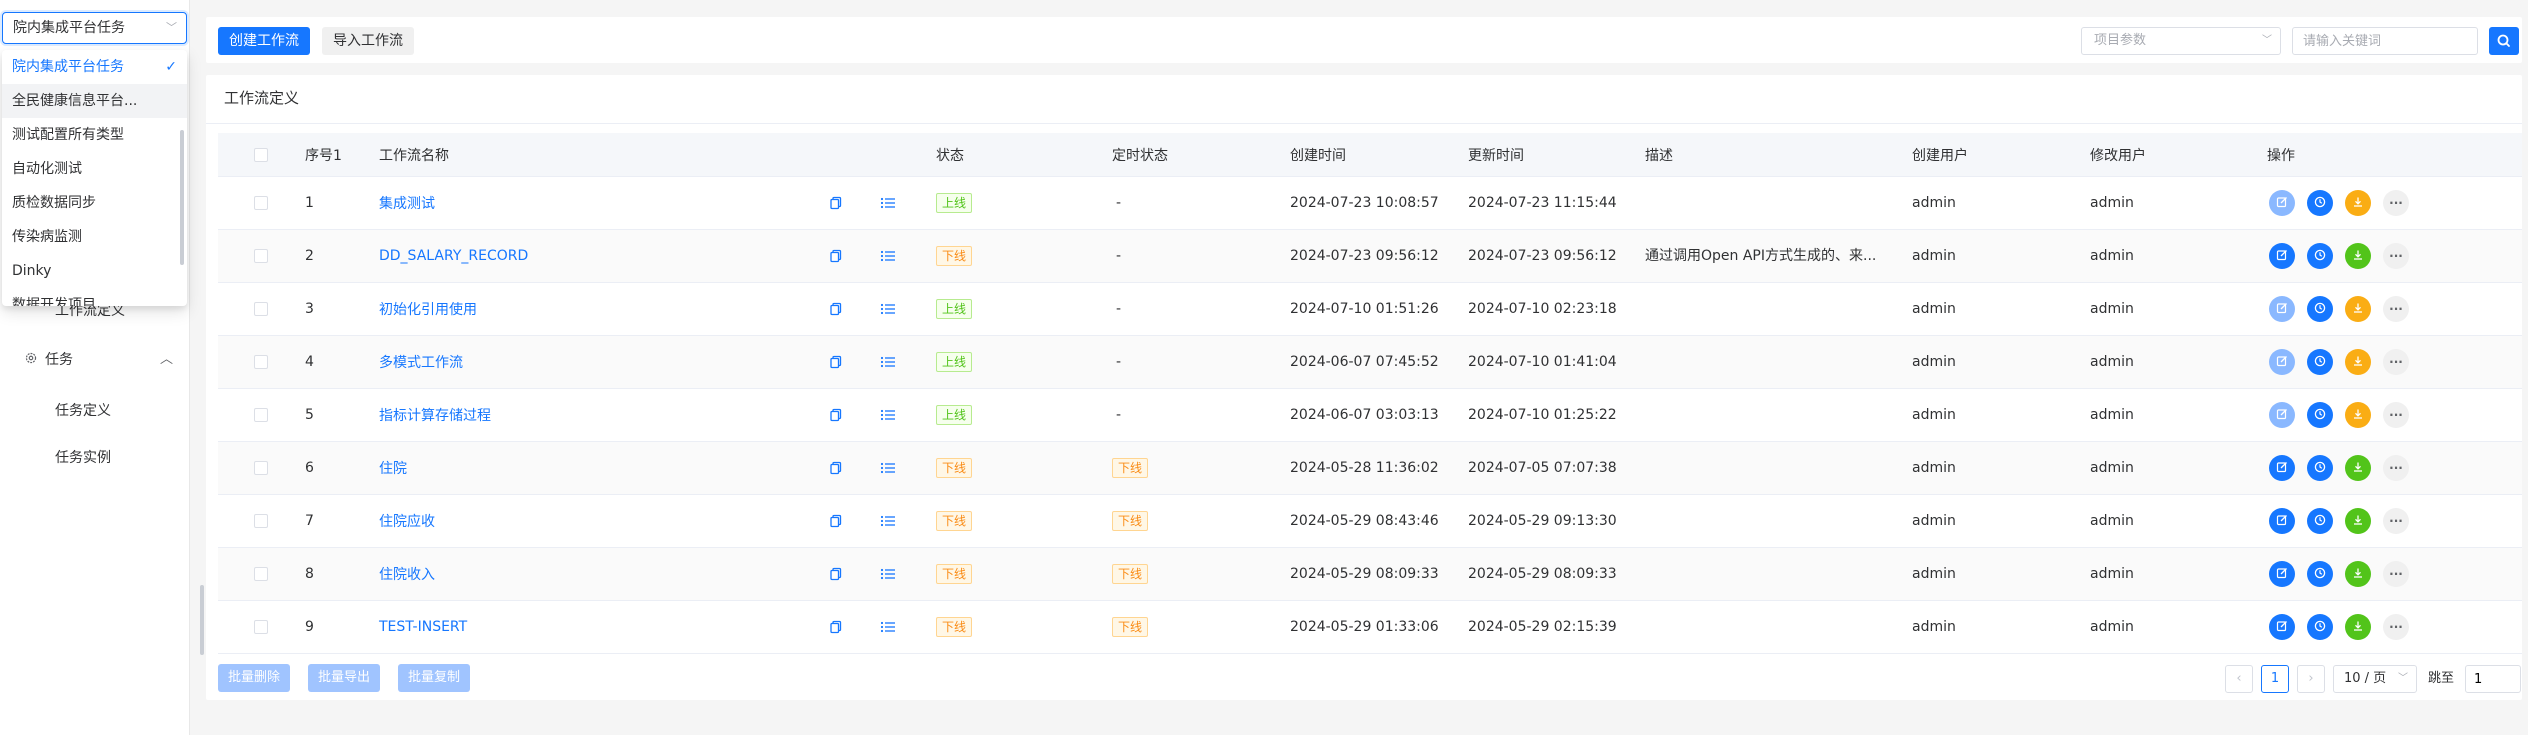 This screenshot has height=735, width=2528. I want to click on dropdown-scrollbar, so click(182, 197).